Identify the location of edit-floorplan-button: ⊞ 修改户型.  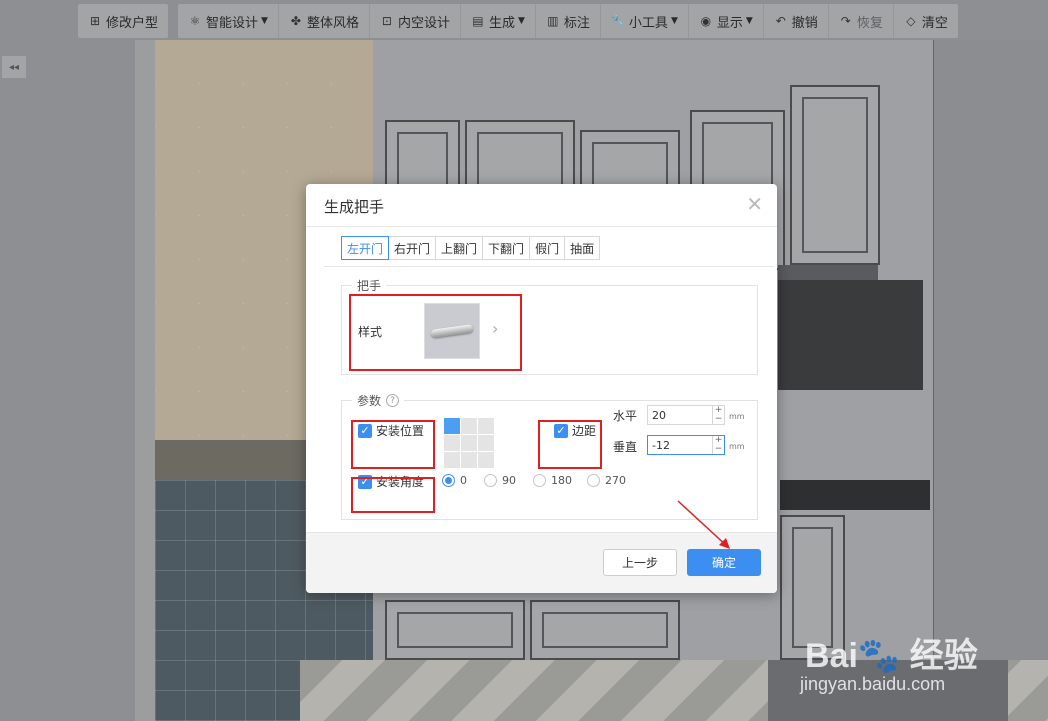
(123, 21).